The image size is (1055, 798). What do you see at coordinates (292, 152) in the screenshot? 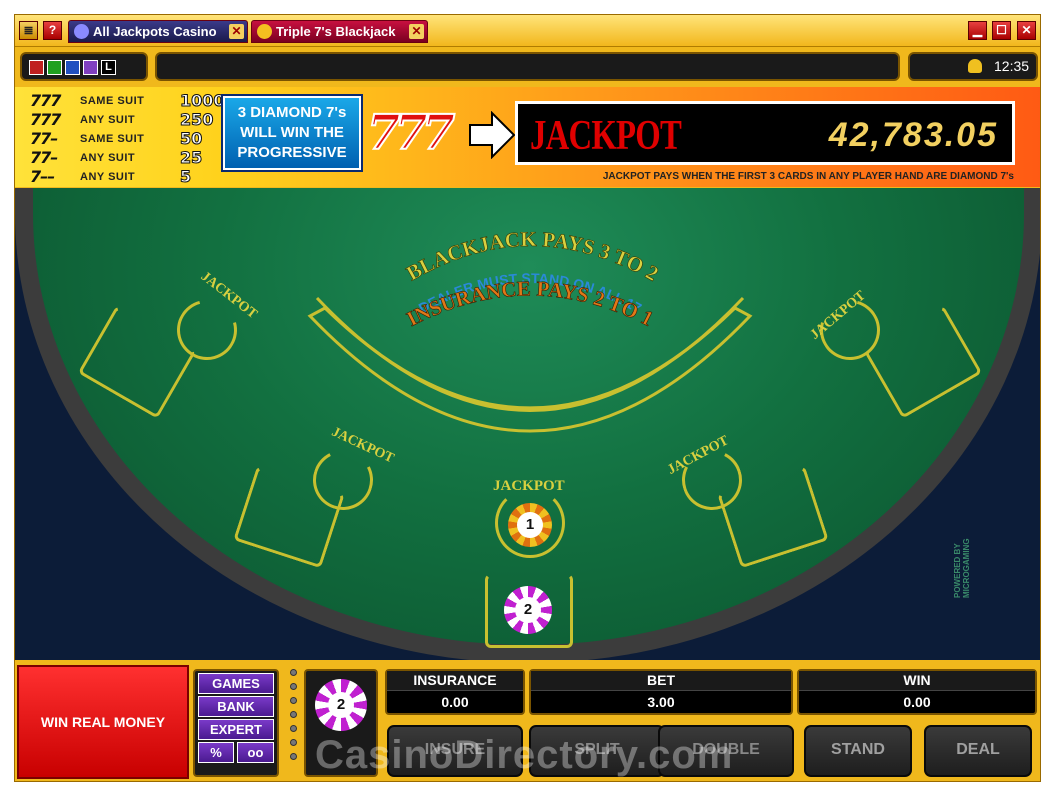
I see `promo-line: PROGRESSIVE` at bounding box center [292, 152].